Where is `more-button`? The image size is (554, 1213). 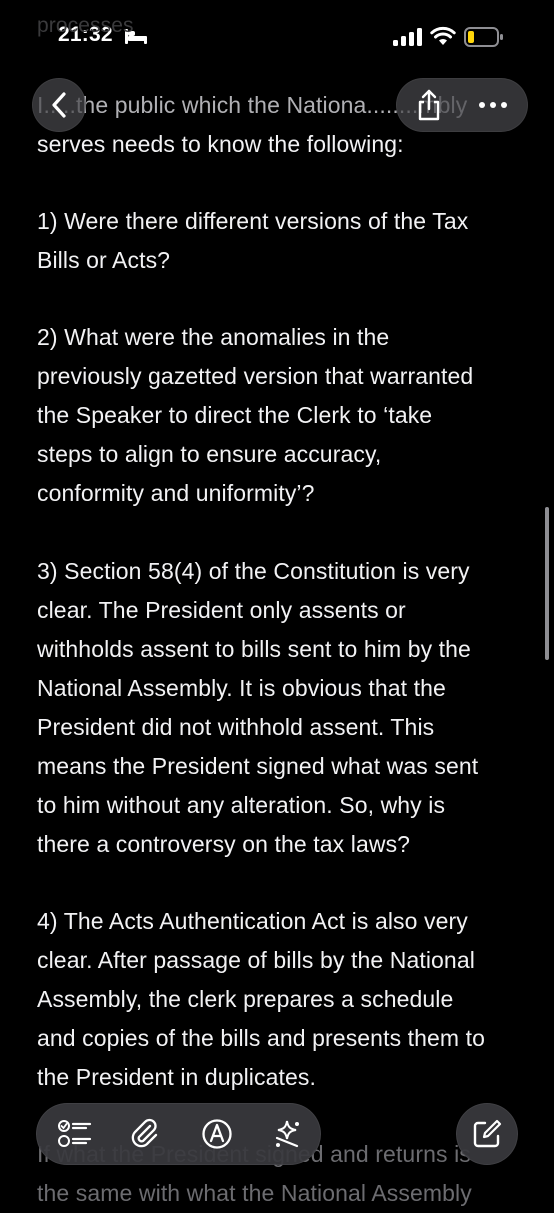
more-button is located at coordinates (493, 105).